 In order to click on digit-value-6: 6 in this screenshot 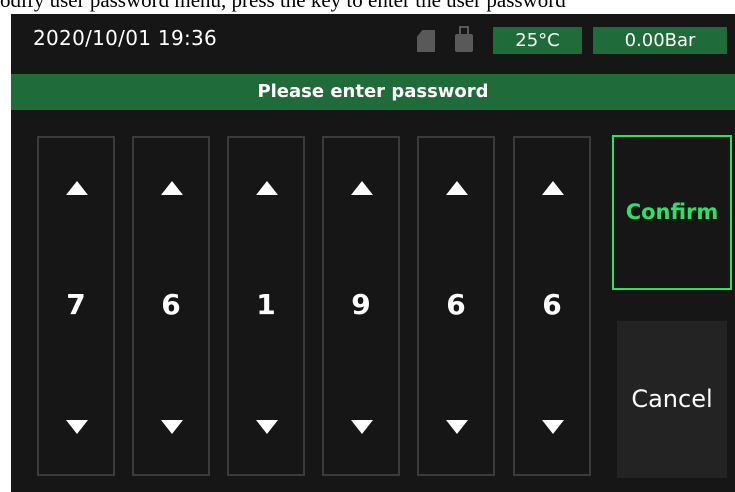, I will do `click(552, 304)`.